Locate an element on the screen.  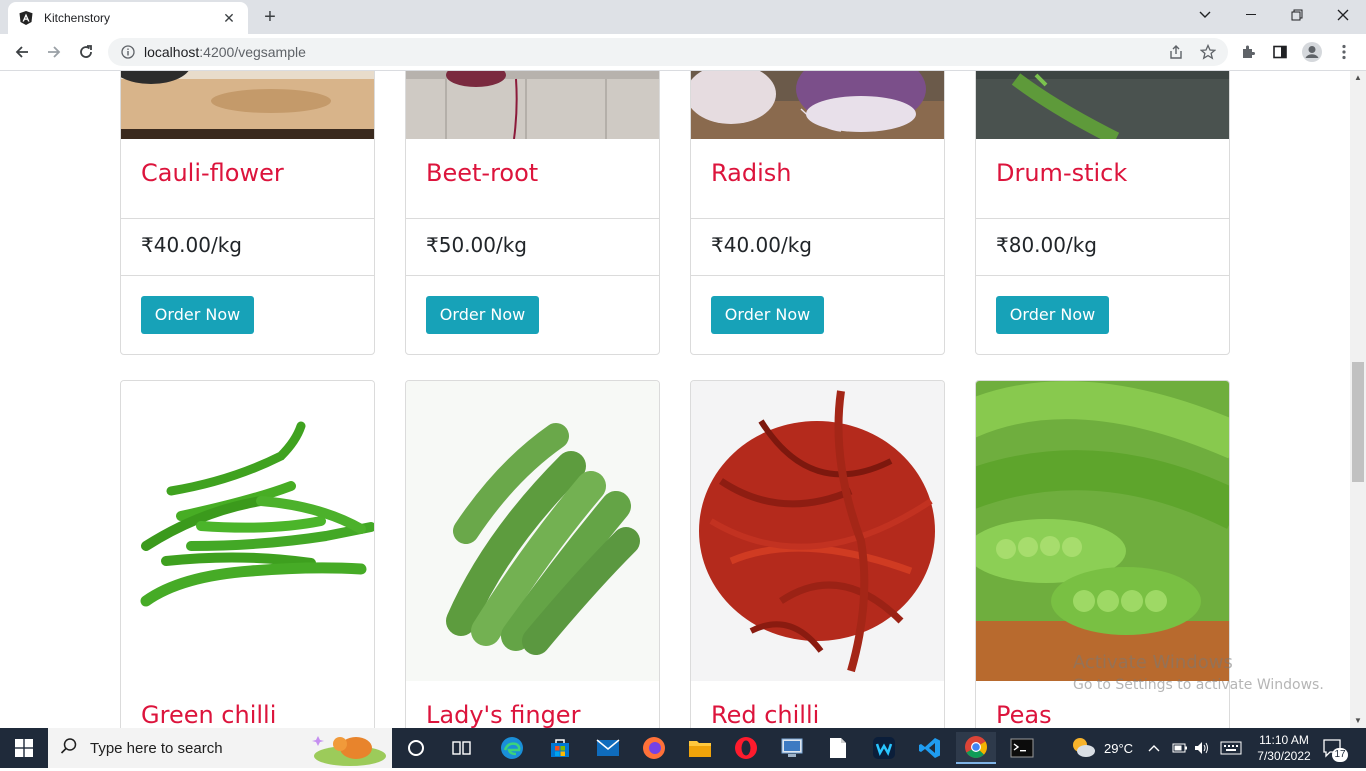
search-placeholder: Type here to search is located at coordinates (156, 748).